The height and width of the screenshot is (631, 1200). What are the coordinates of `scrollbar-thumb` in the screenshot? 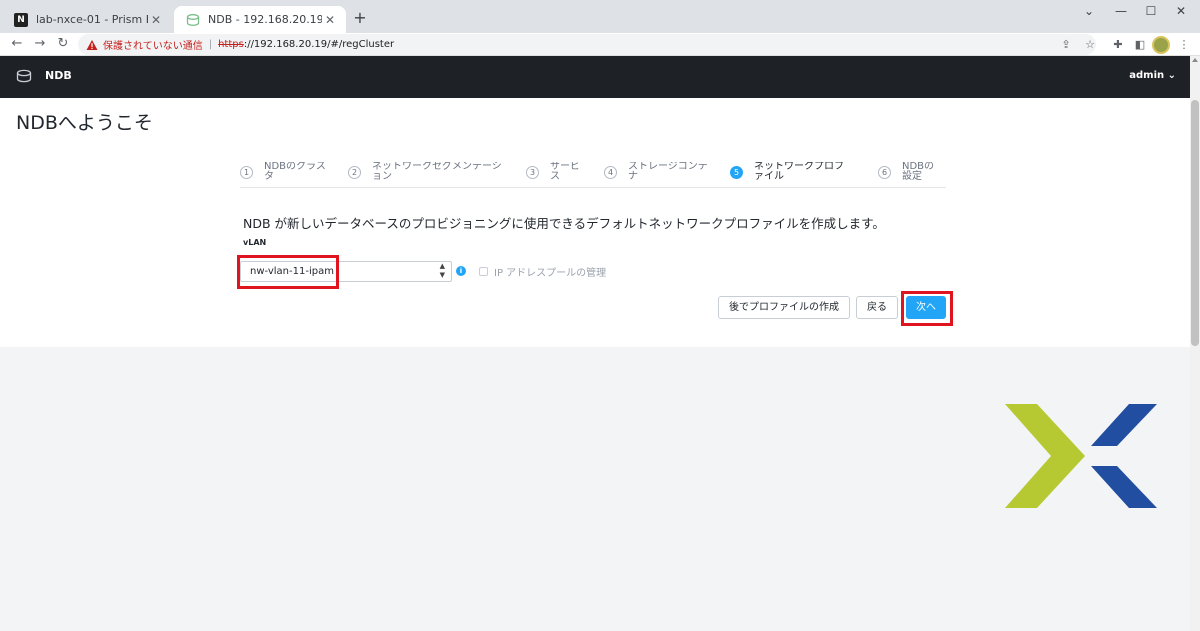 It's located at (1195, 223).